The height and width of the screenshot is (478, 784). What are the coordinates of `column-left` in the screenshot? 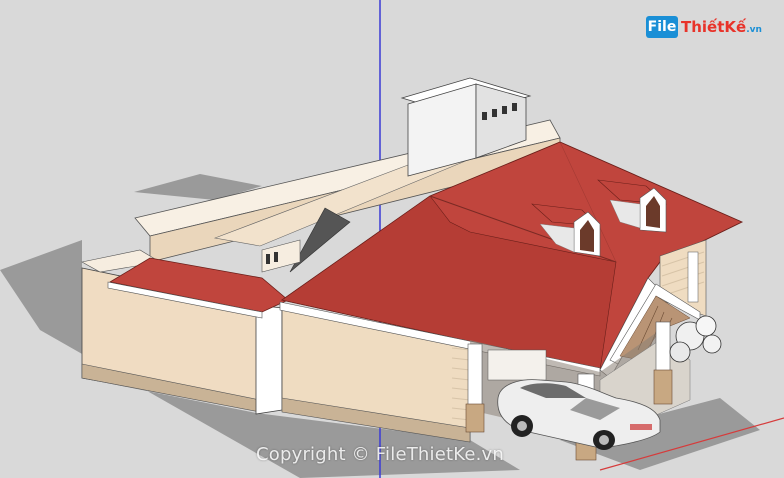 It's located at (475, 388).